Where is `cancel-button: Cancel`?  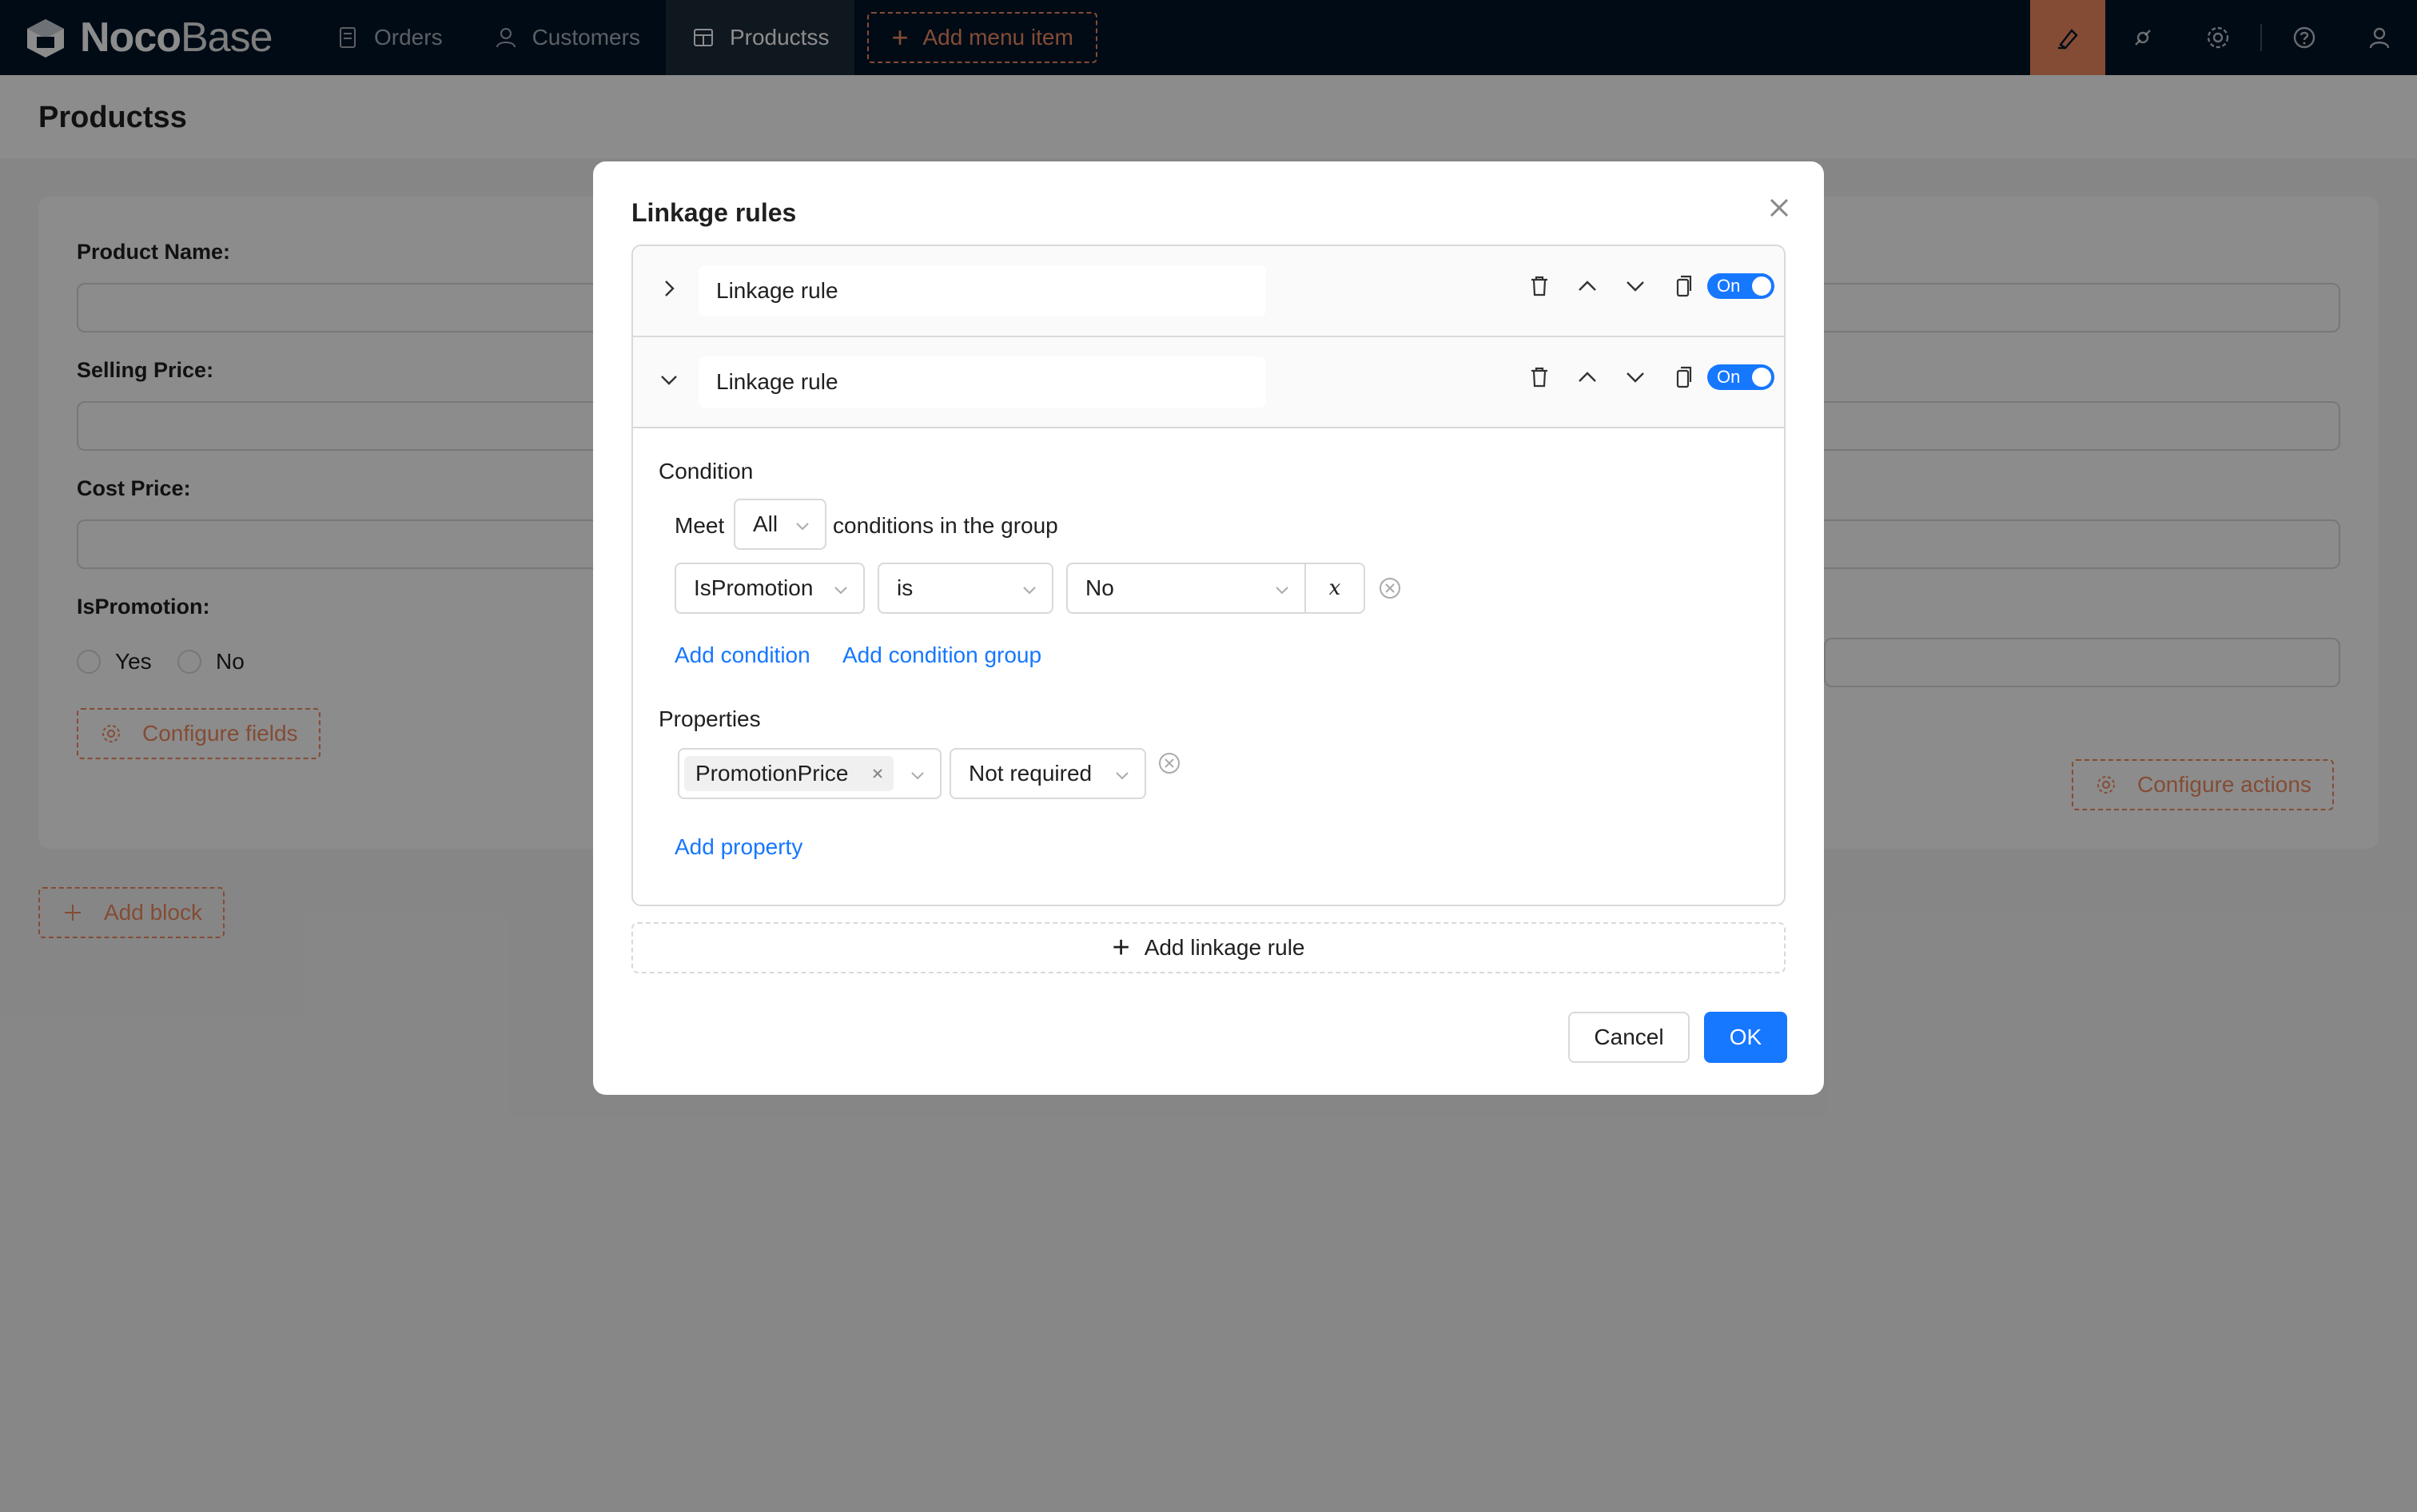
cancel-button: Cancel is located at coordinates (1629, 1037).